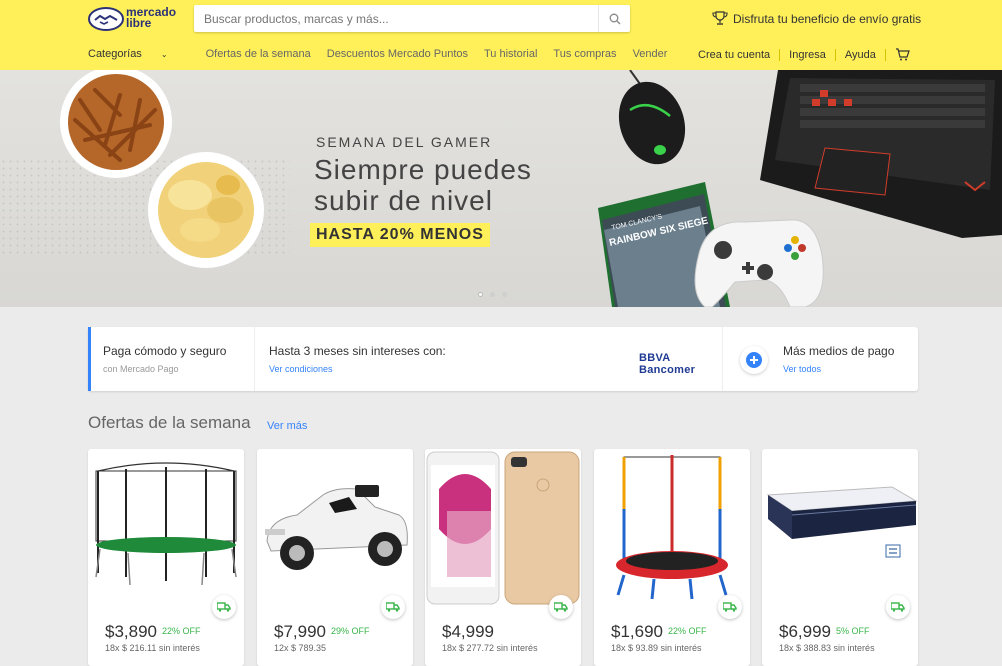 The height and width of the screenshot is (666, 1002). What do you see at coordinates (827, 648) in the screenshot?
I see `installments: 18x $ 388.83 sin interés` at bounding box center [827, 648].